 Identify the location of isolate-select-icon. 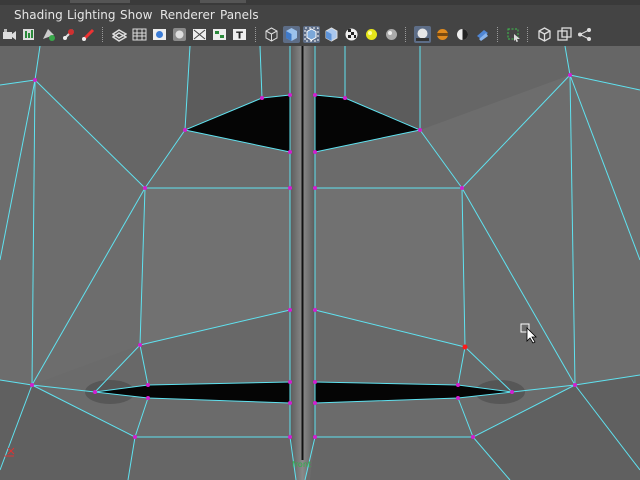
(482, 34).